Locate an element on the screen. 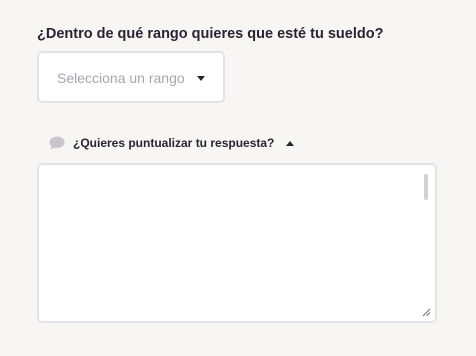 Image resolution: width=476 pixels, height=356 pixels. salary-range-select: Selecciona un rango is located at coordinates (131, 77).